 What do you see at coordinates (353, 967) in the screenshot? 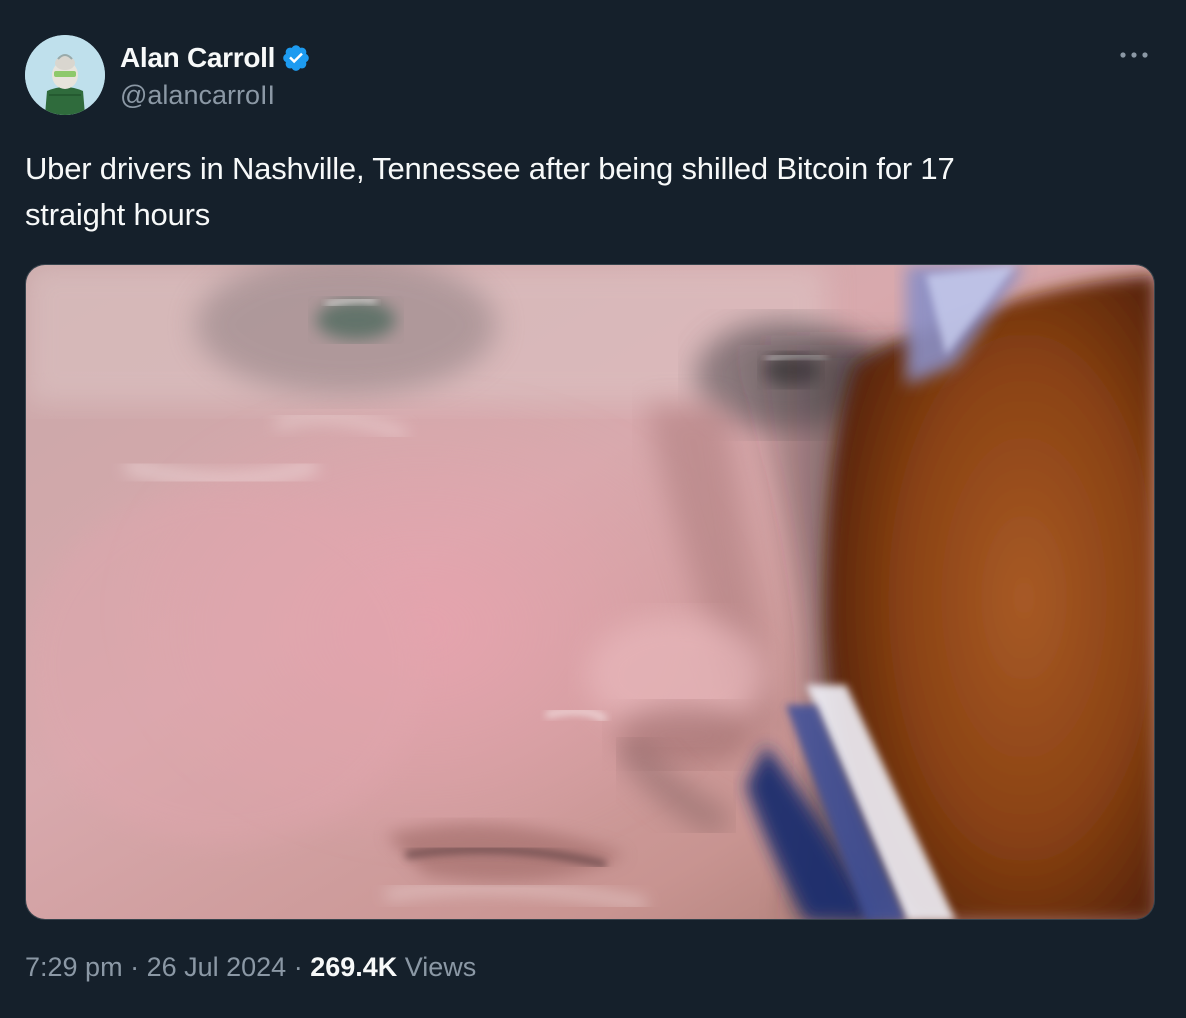
I see `views-count: 269.4K` at bounding box center [353, 967].